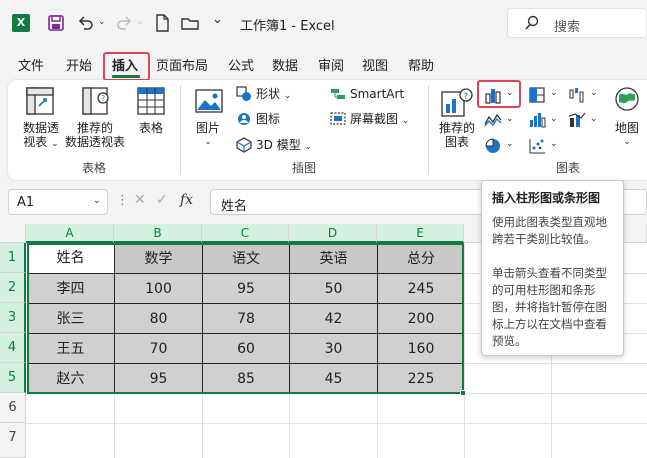 This screenshot has width=647, height=458. I want to click on name-box: A1 ⌄, so click(58, 202).